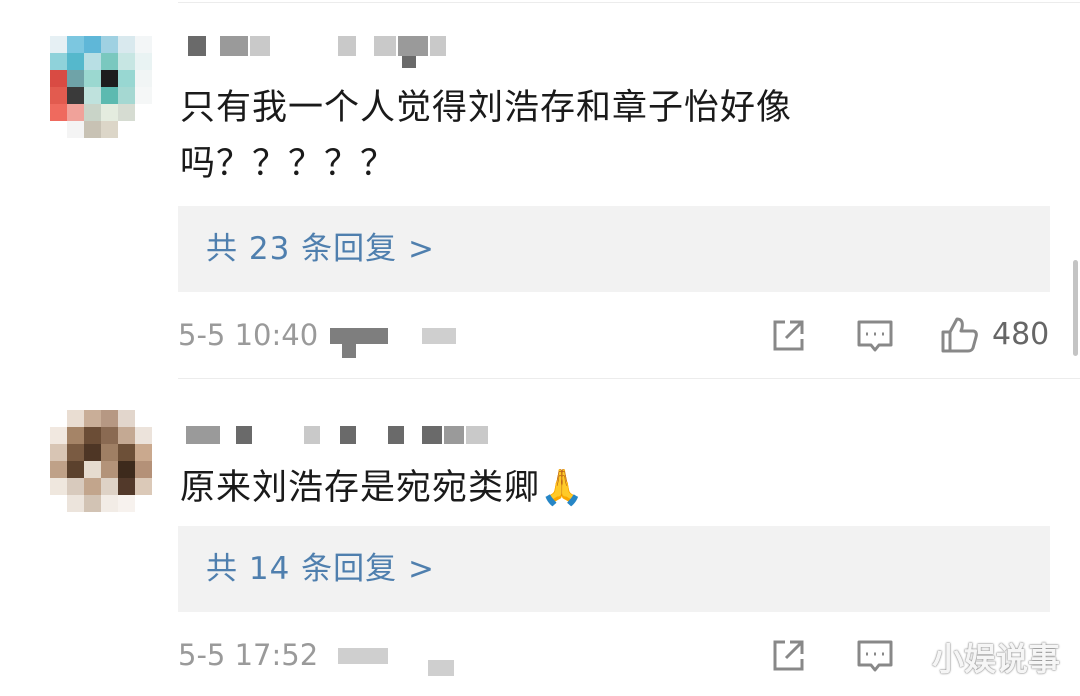 This screenshot has height=696, width=1080. What do you see at coordinates (629, 2) in the screenshot?
I see `top-divider` at bounding box center [629, 2].